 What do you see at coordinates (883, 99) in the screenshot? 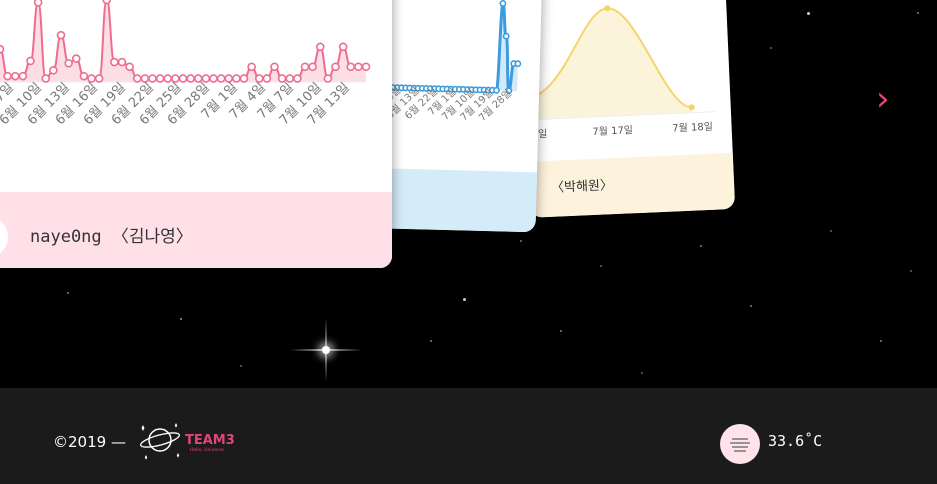
I see `next-card-button: ›` at bounding box center [883, 99].